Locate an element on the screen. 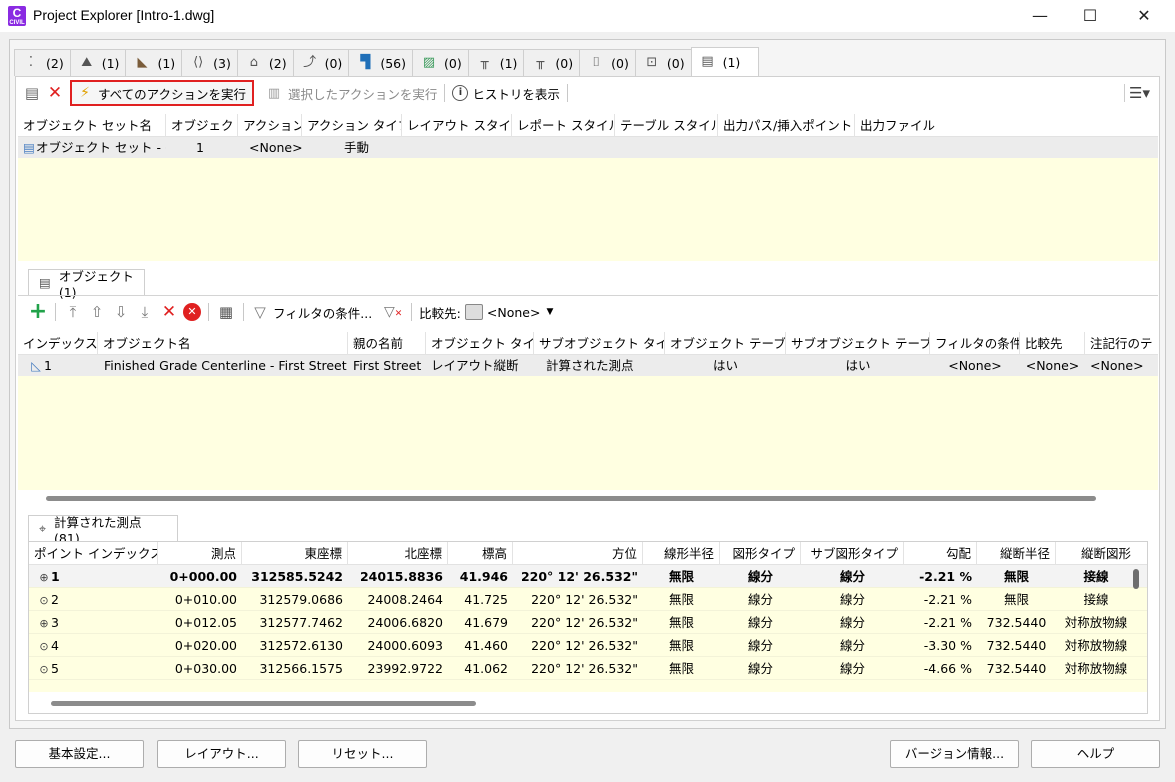 Image resolution: width=1175 pixels, height=782 pixels. minimize-button: — is located at coordinates (1040, 16).